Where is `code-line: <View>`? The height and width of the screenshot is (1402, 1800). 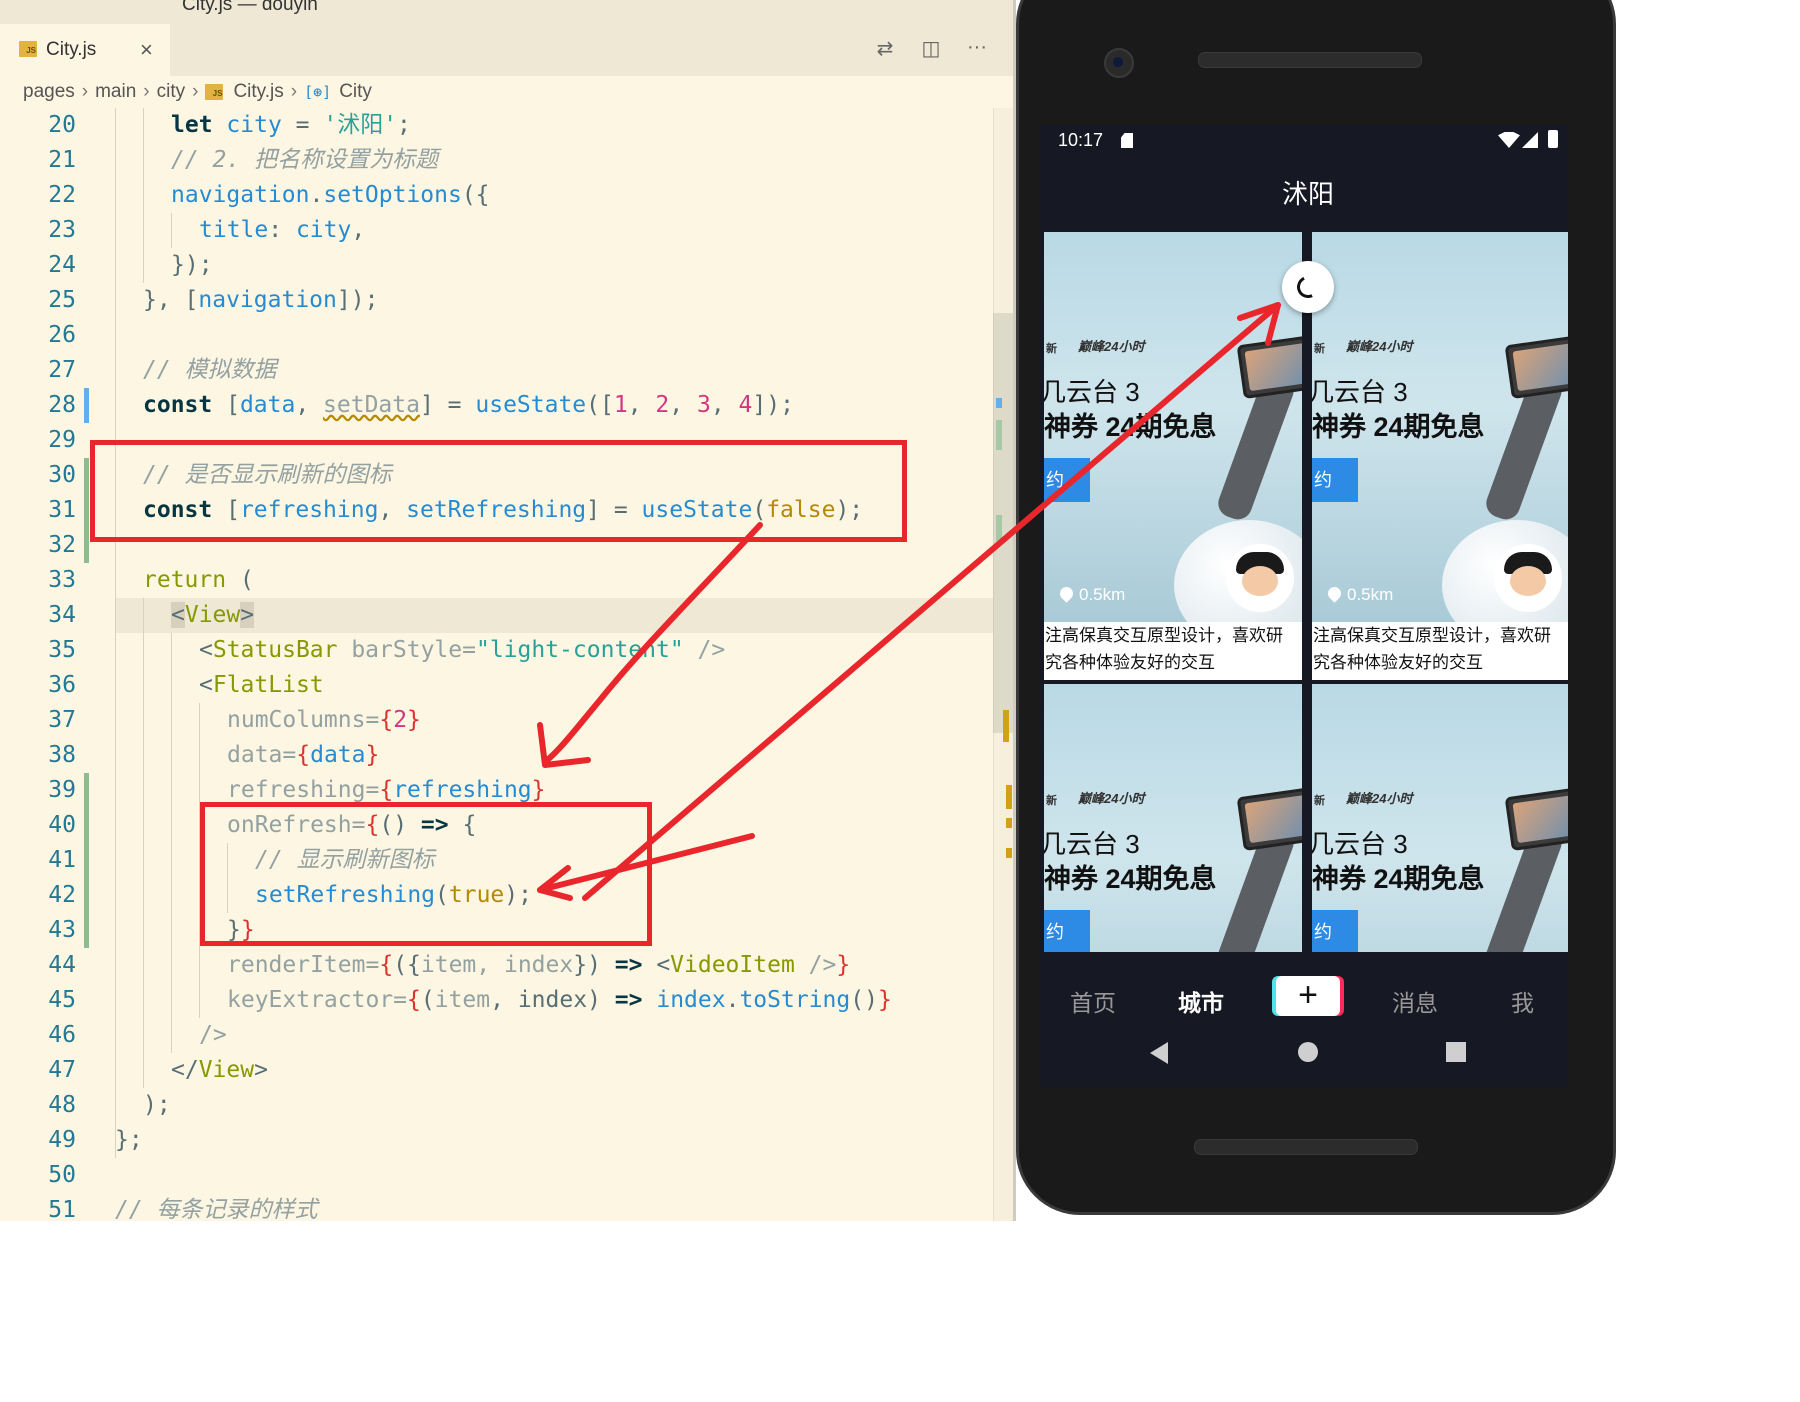 code-line: <View> is located at coordinates (213, 615).